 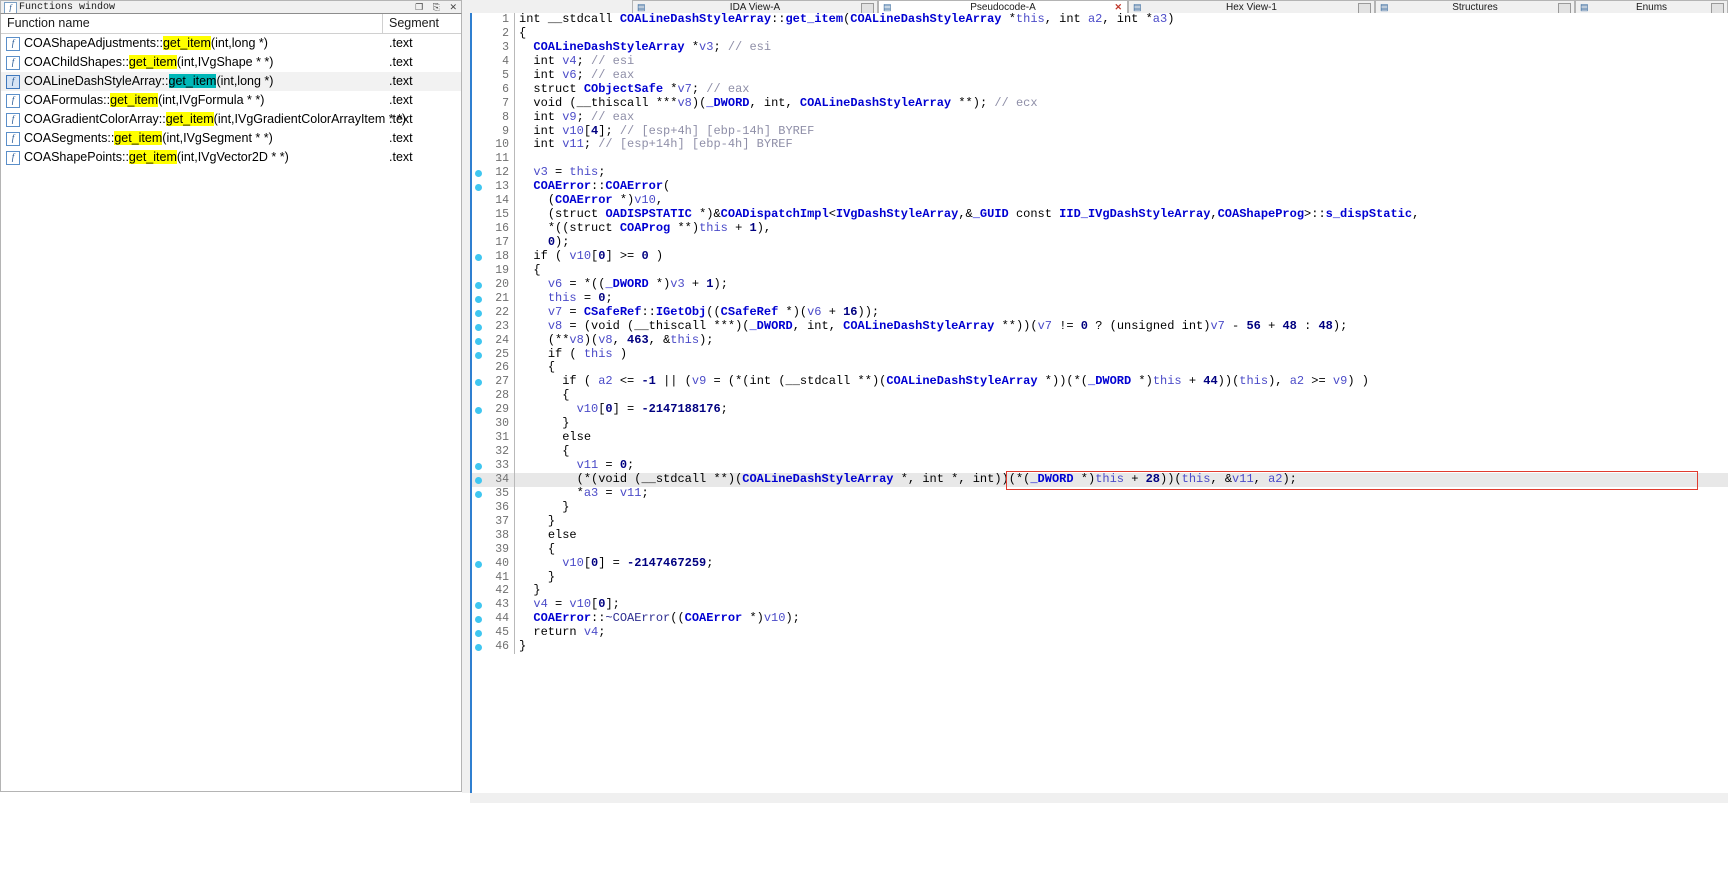 What do you see at coordinates (1100, 647) in the screenshot?
I see `pseudocode-line: 46}` at bounding box center [1100, 647].